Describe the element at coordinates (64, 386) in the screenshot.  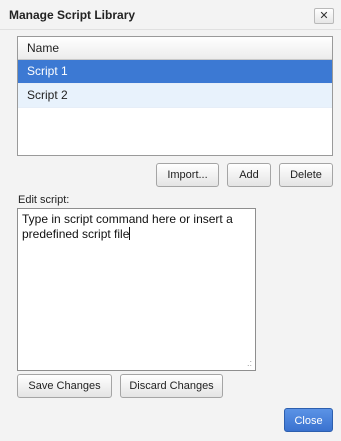
I see `save-changes-button: Save Changes` at that location.